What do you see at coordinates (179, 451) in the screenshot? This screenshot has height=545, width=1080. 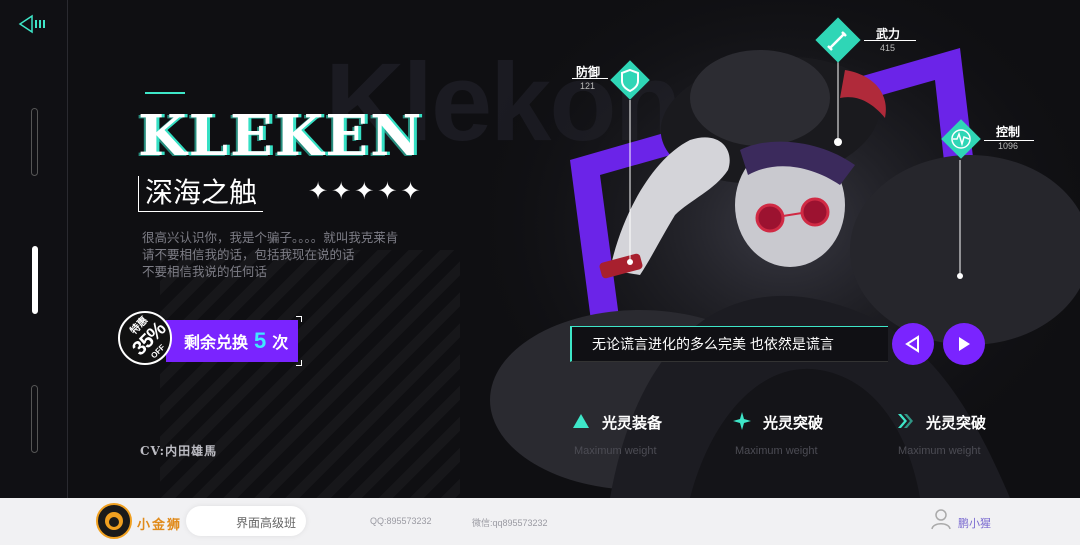 I see `voice-actor: CV:内田雄馬` at bounding box center [179, 451].